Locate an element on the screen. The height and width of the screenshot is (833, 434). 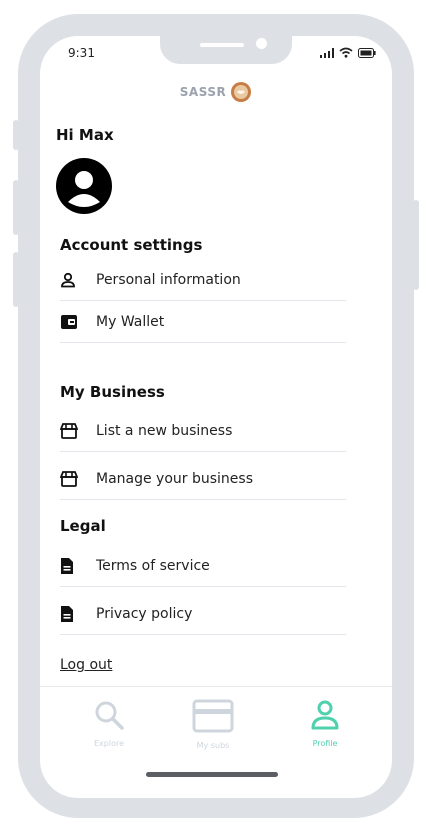
notch is located at coordinates (226, 50).